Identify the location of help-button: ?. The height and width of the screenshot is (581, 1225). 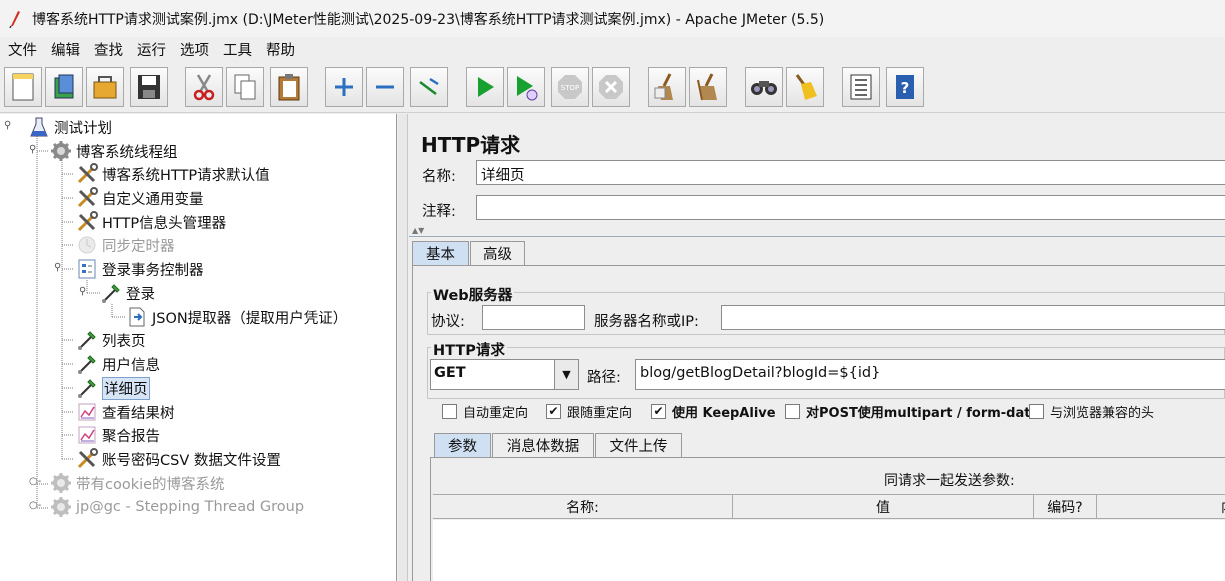
(905, 87).